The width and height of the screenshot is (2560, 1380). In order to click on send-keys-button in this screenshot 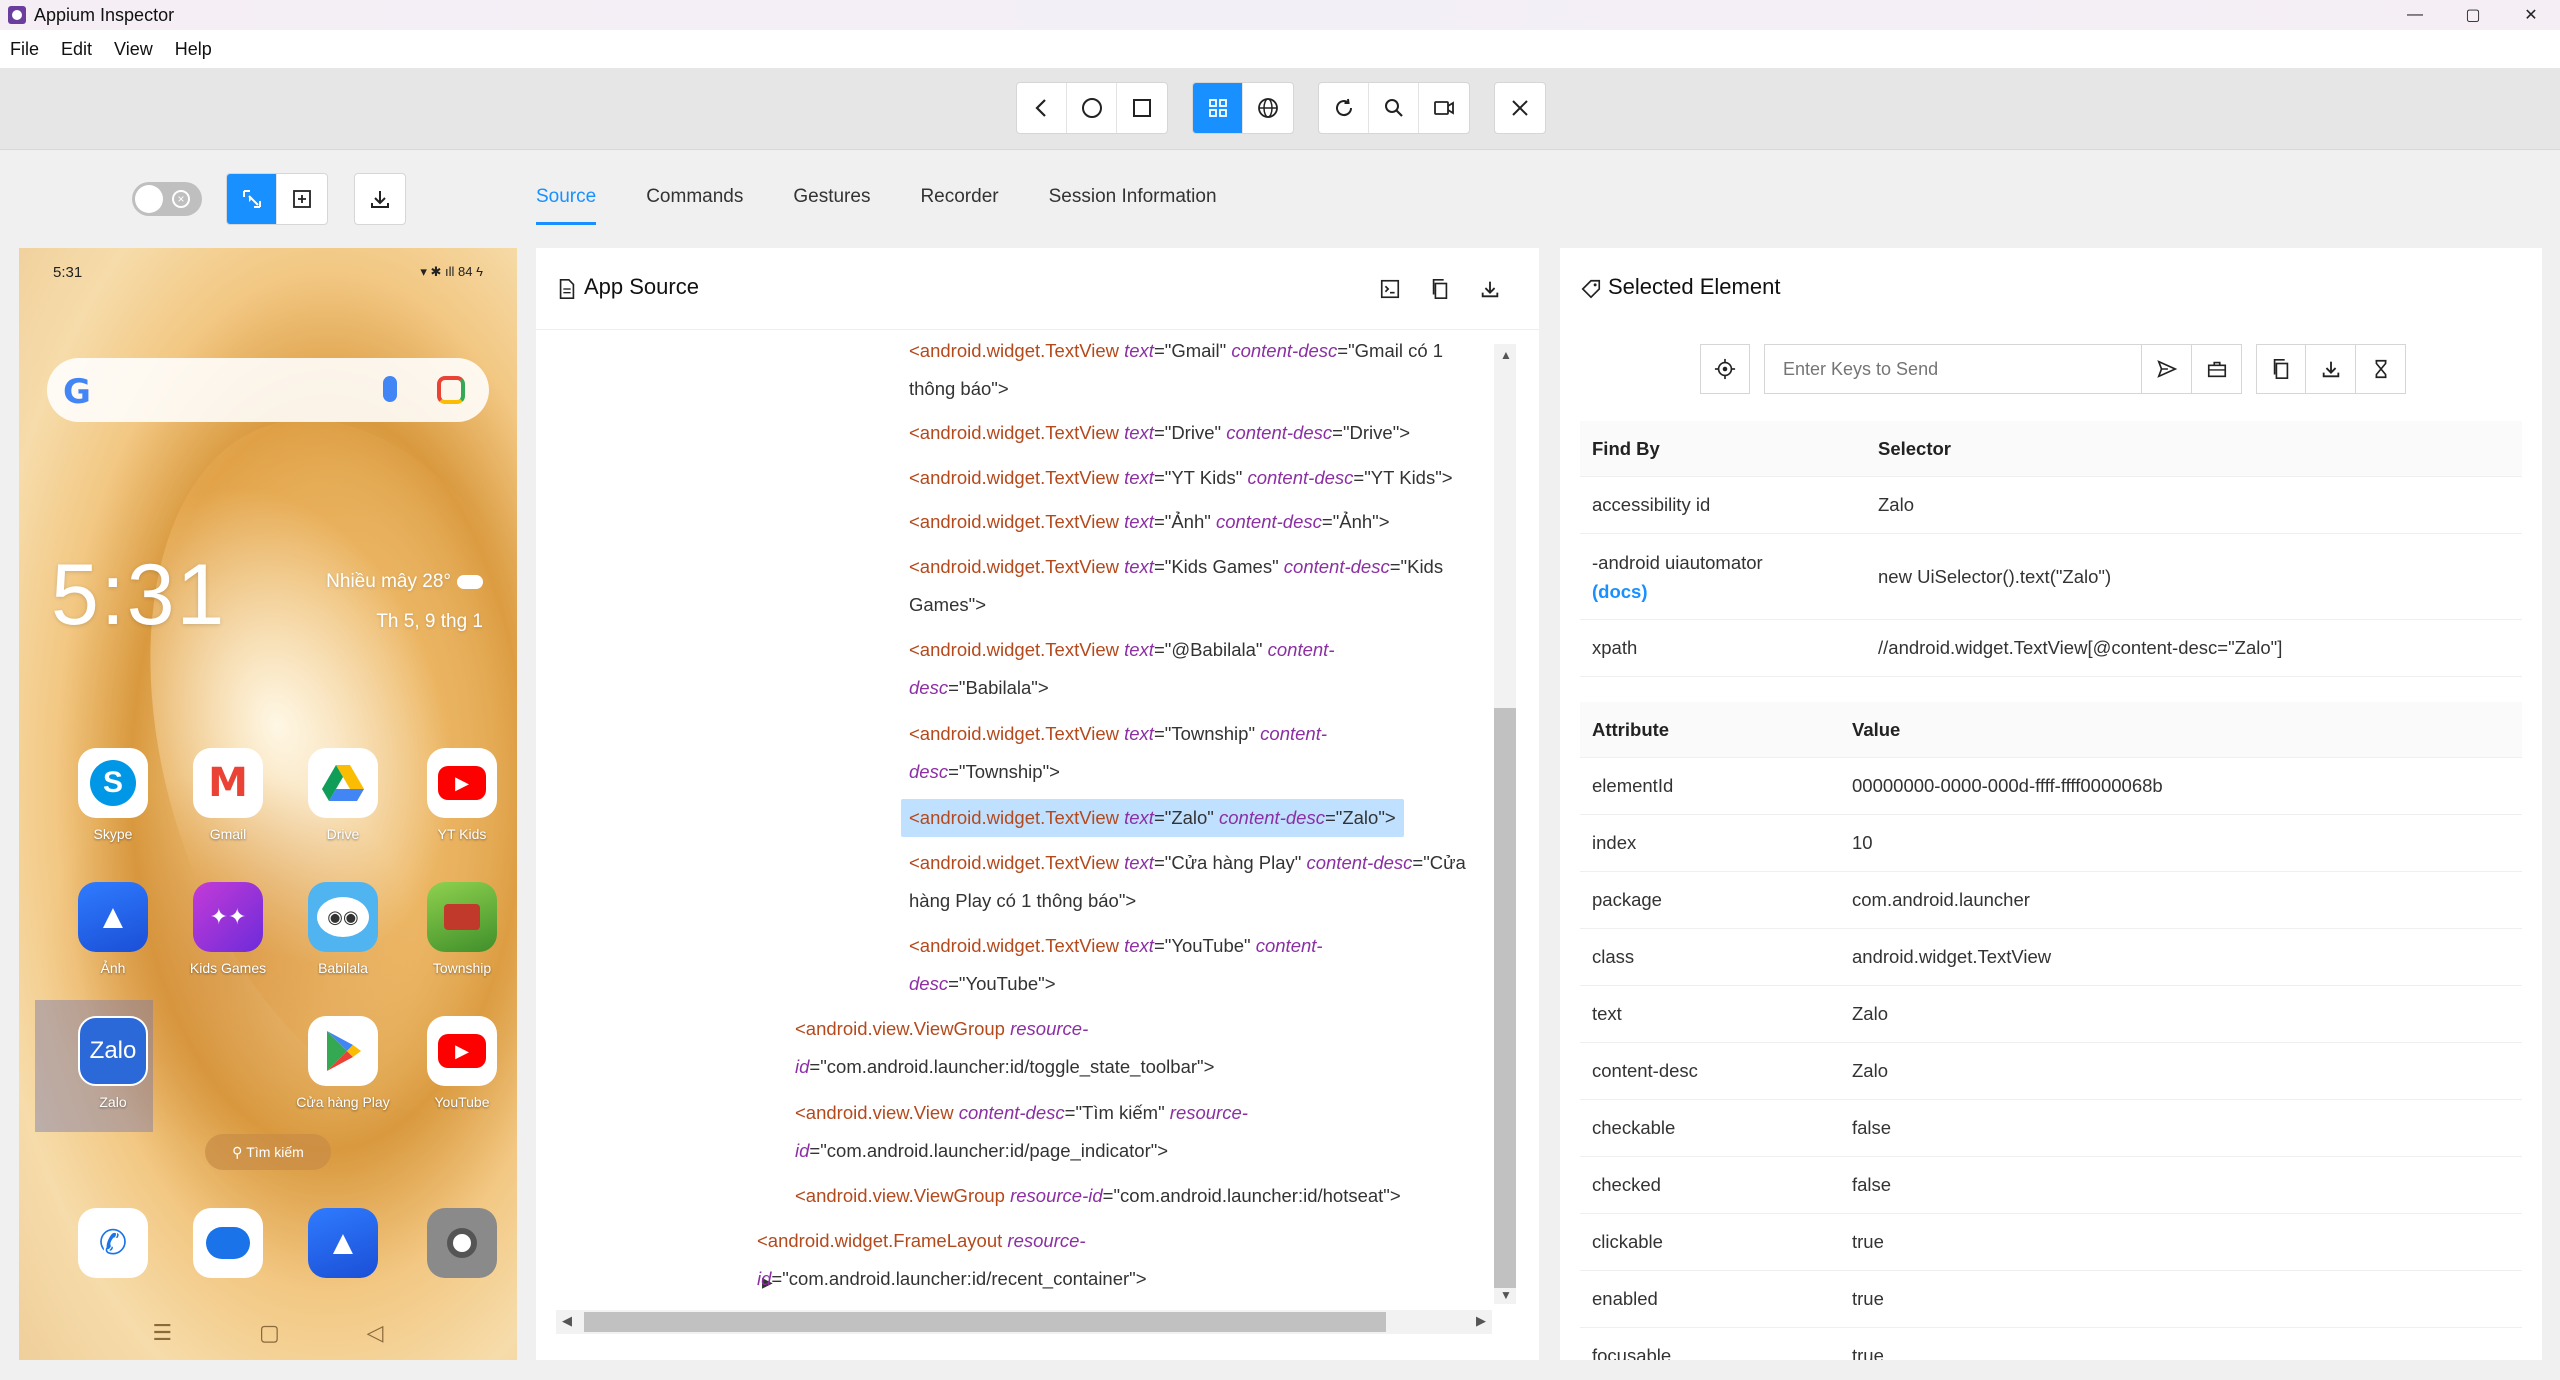, I will do `click(2167, 369)`.